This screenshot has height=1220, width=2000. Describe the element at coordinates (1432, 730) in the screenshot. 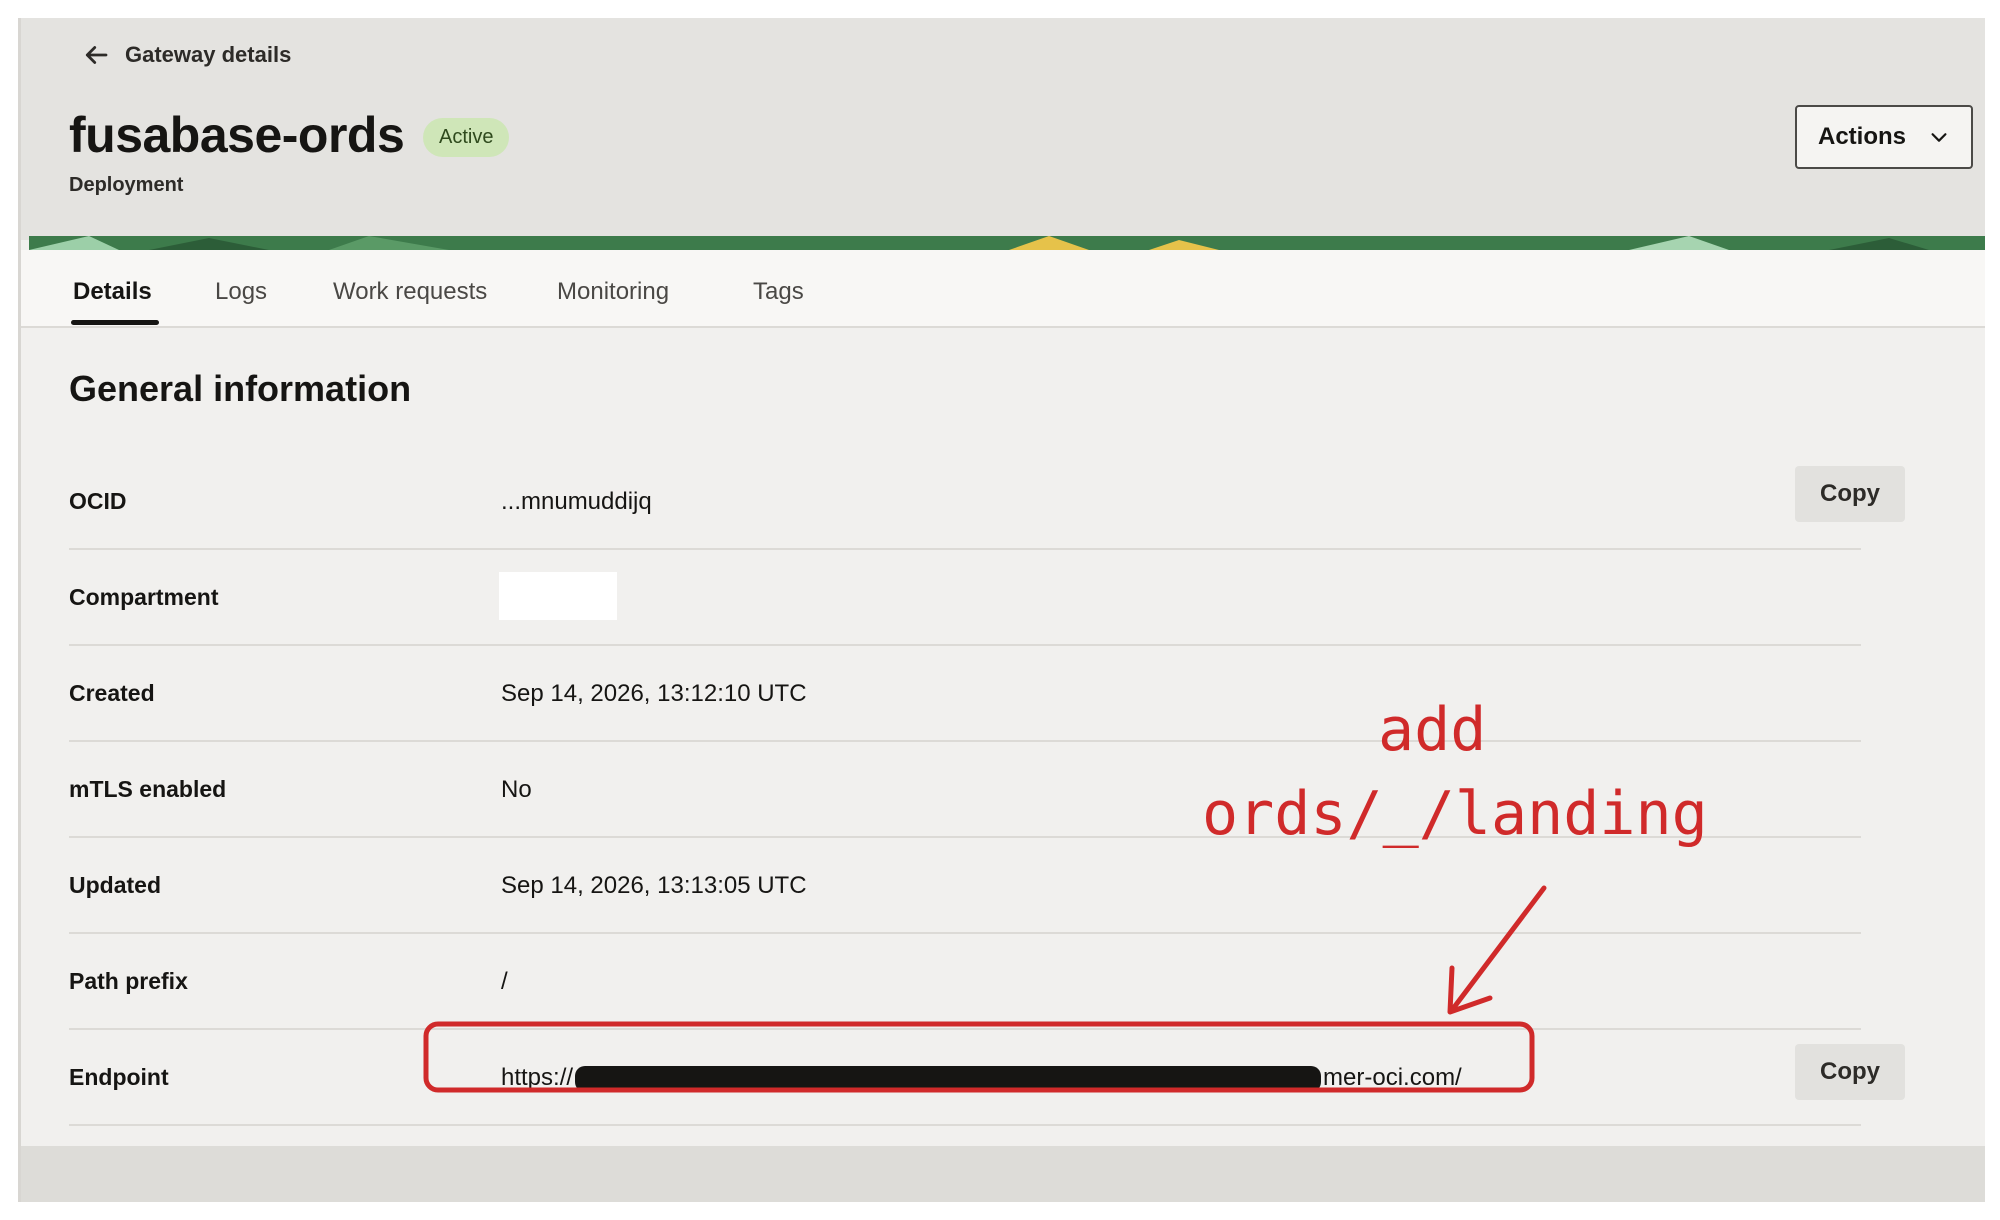

I see `annotation-line-1: add` at that location.